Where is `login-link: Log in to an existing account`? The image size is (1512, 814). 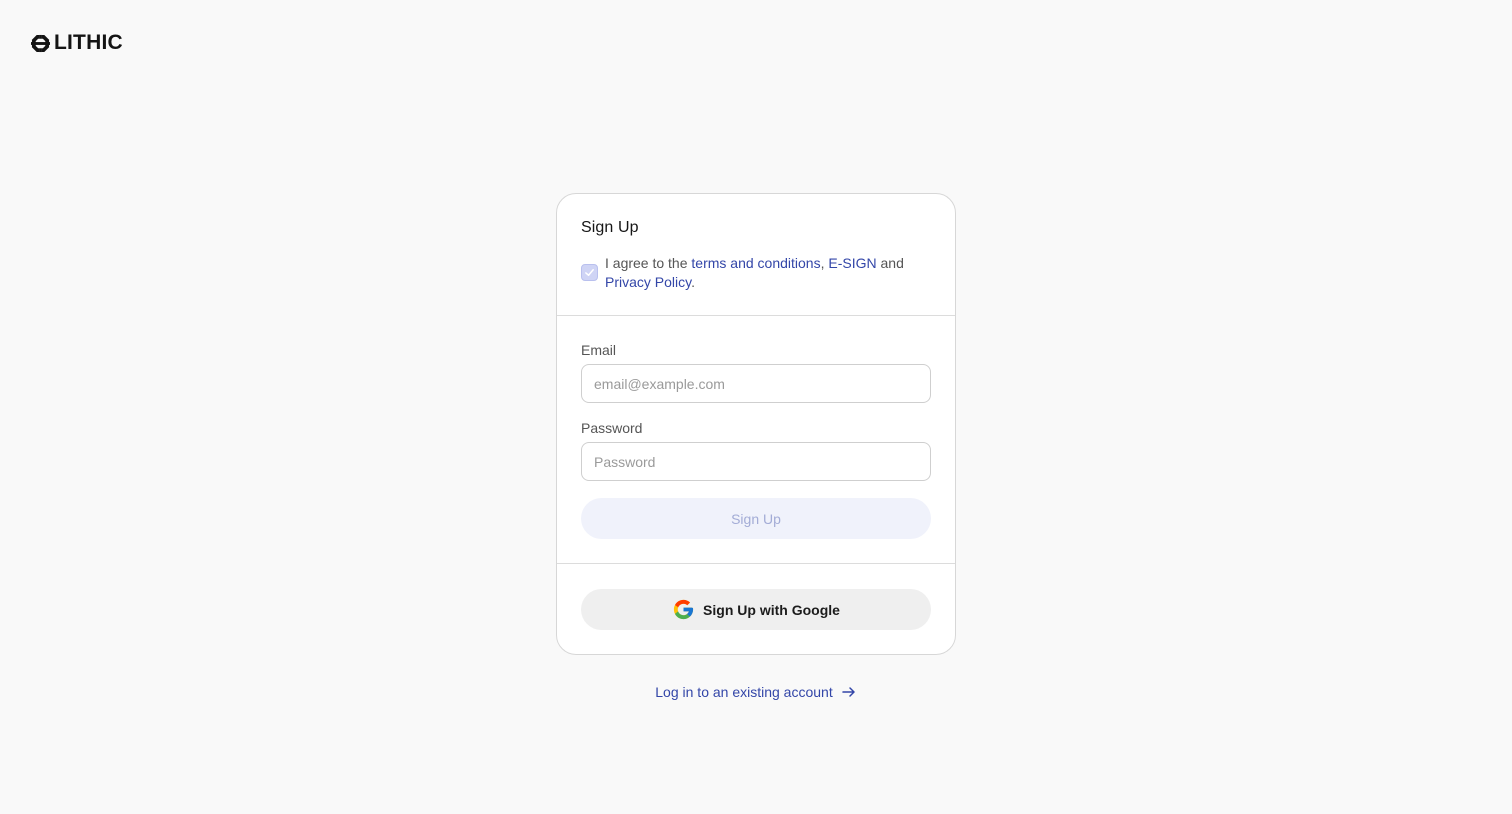
login-link: Log in to an existing account is located at coordinates (755, 692).